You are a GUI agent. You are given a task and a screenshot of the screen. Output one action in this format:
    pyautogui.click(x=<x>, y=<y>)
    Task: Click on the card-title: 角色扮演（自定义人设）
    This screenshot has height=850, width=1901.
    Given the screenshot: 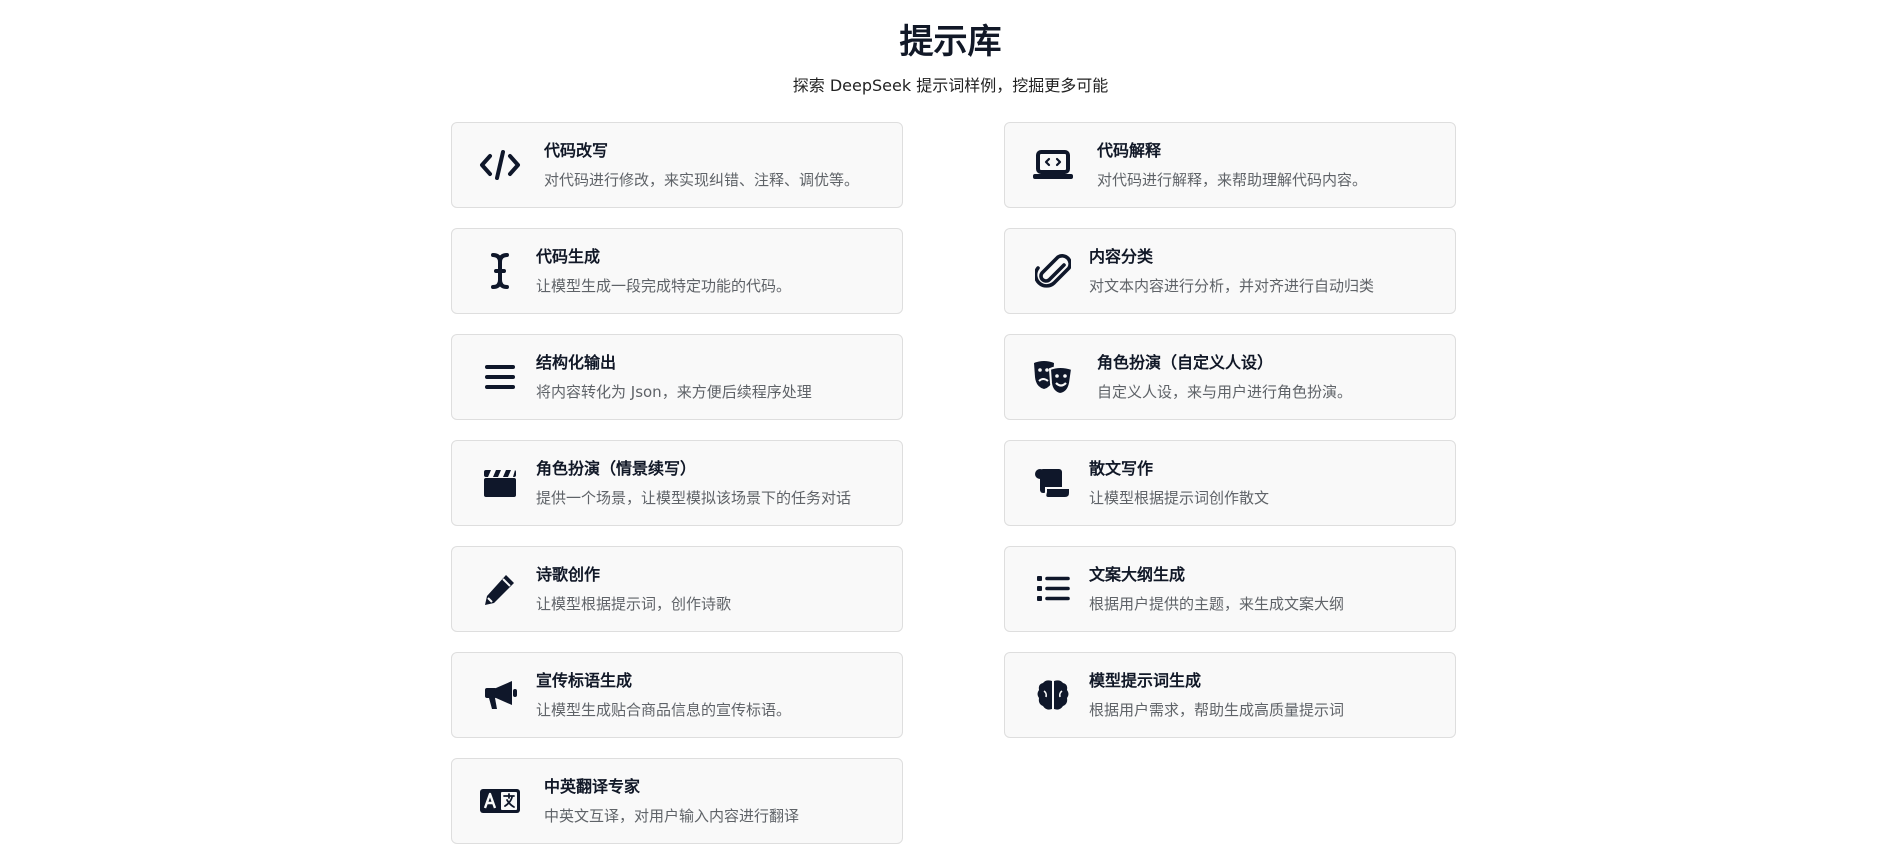 What is the action you would take?
    pyautogui.click(x=1185, y=362)
    